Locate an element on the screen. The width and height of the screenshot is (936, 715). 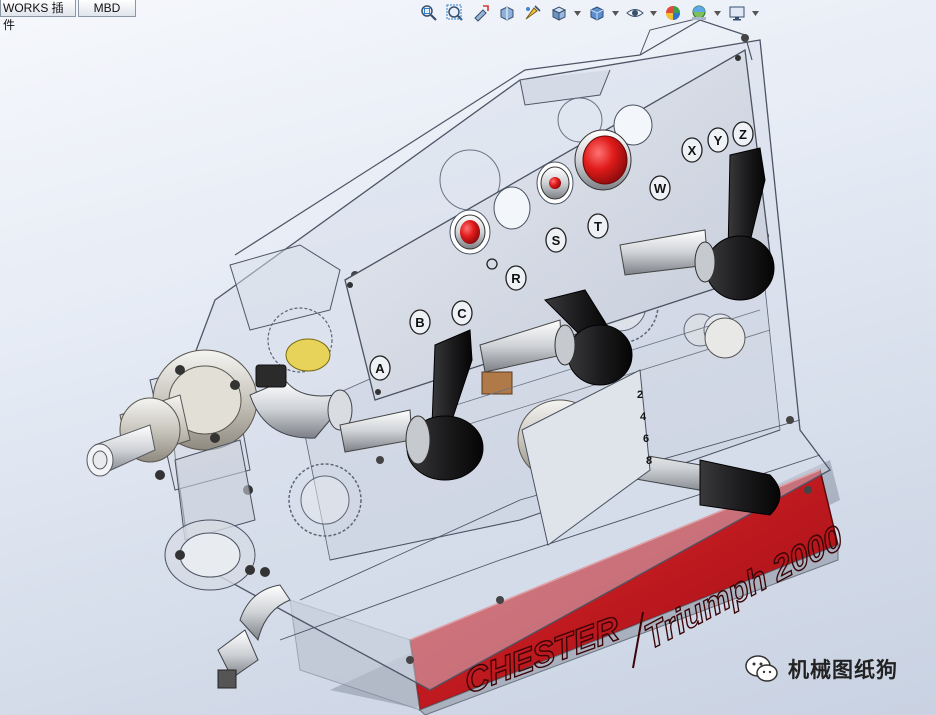
previous-view-icon is located at coordinates (481, 13).